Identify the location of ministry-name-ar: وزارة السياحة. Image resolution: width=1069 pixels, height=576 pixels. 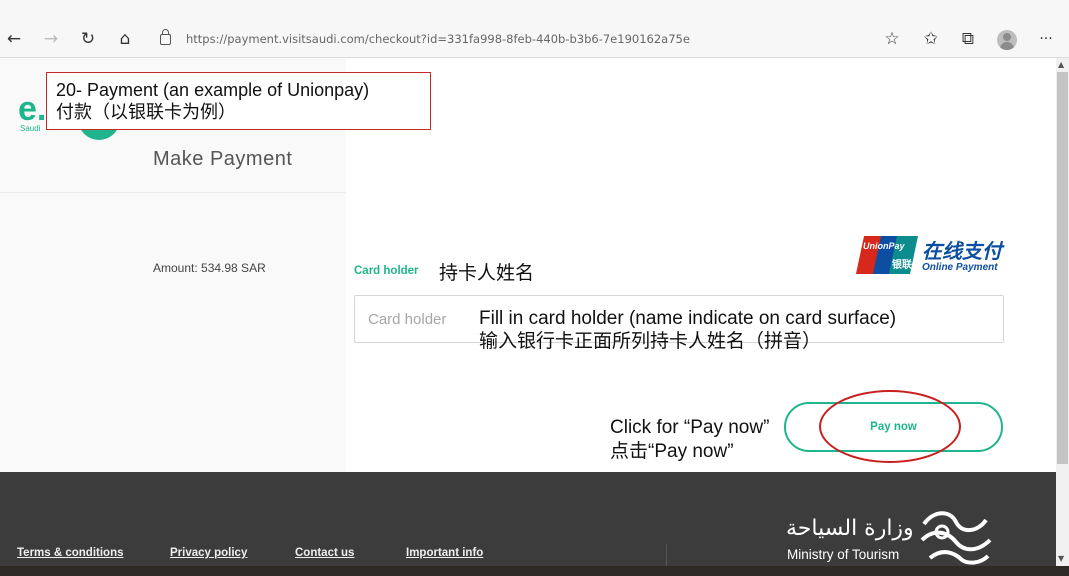
(850, 528).